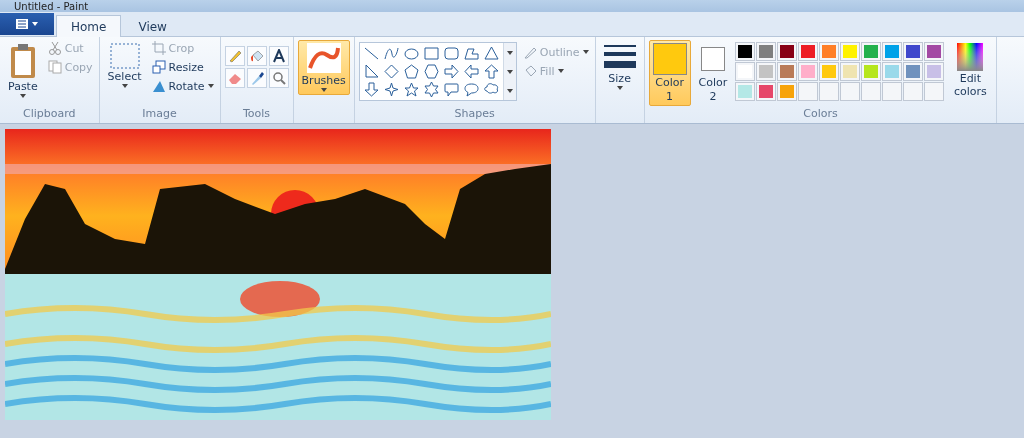  What do you see at coordinates (182, 67) in the screenshot?
I see `resize-button: Resize` at bounding box center [182, 67].